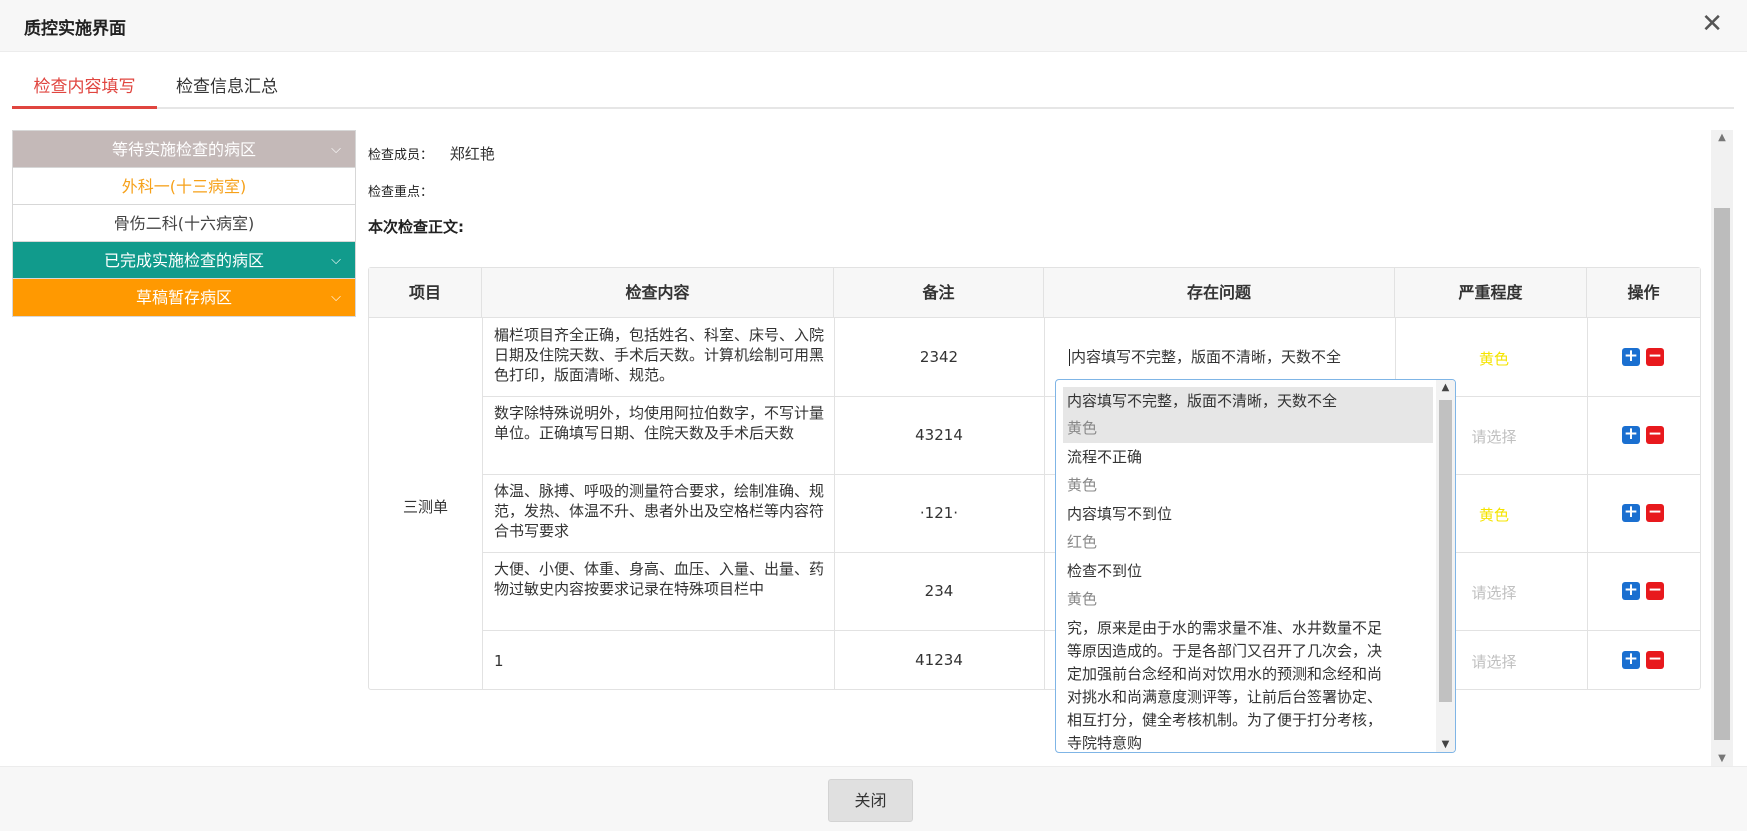  Describe the element at coordinates (1246, 401) in the screenshot. I see `suggestion-option: 内容填写不完整，版面不清晰，天数不全` at that location.